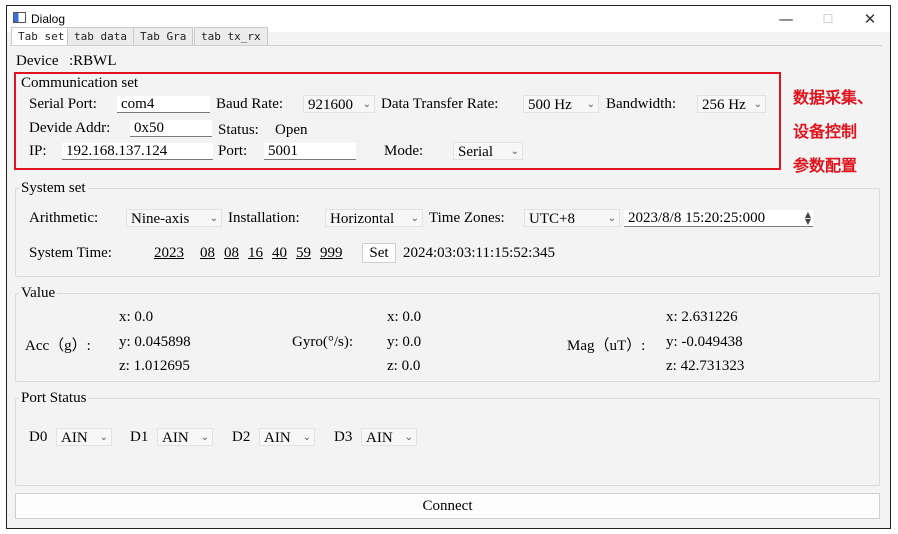  Describe the element at coordinates (447, 506) in the screenshot. I see `connect-button: Connect` at that location.